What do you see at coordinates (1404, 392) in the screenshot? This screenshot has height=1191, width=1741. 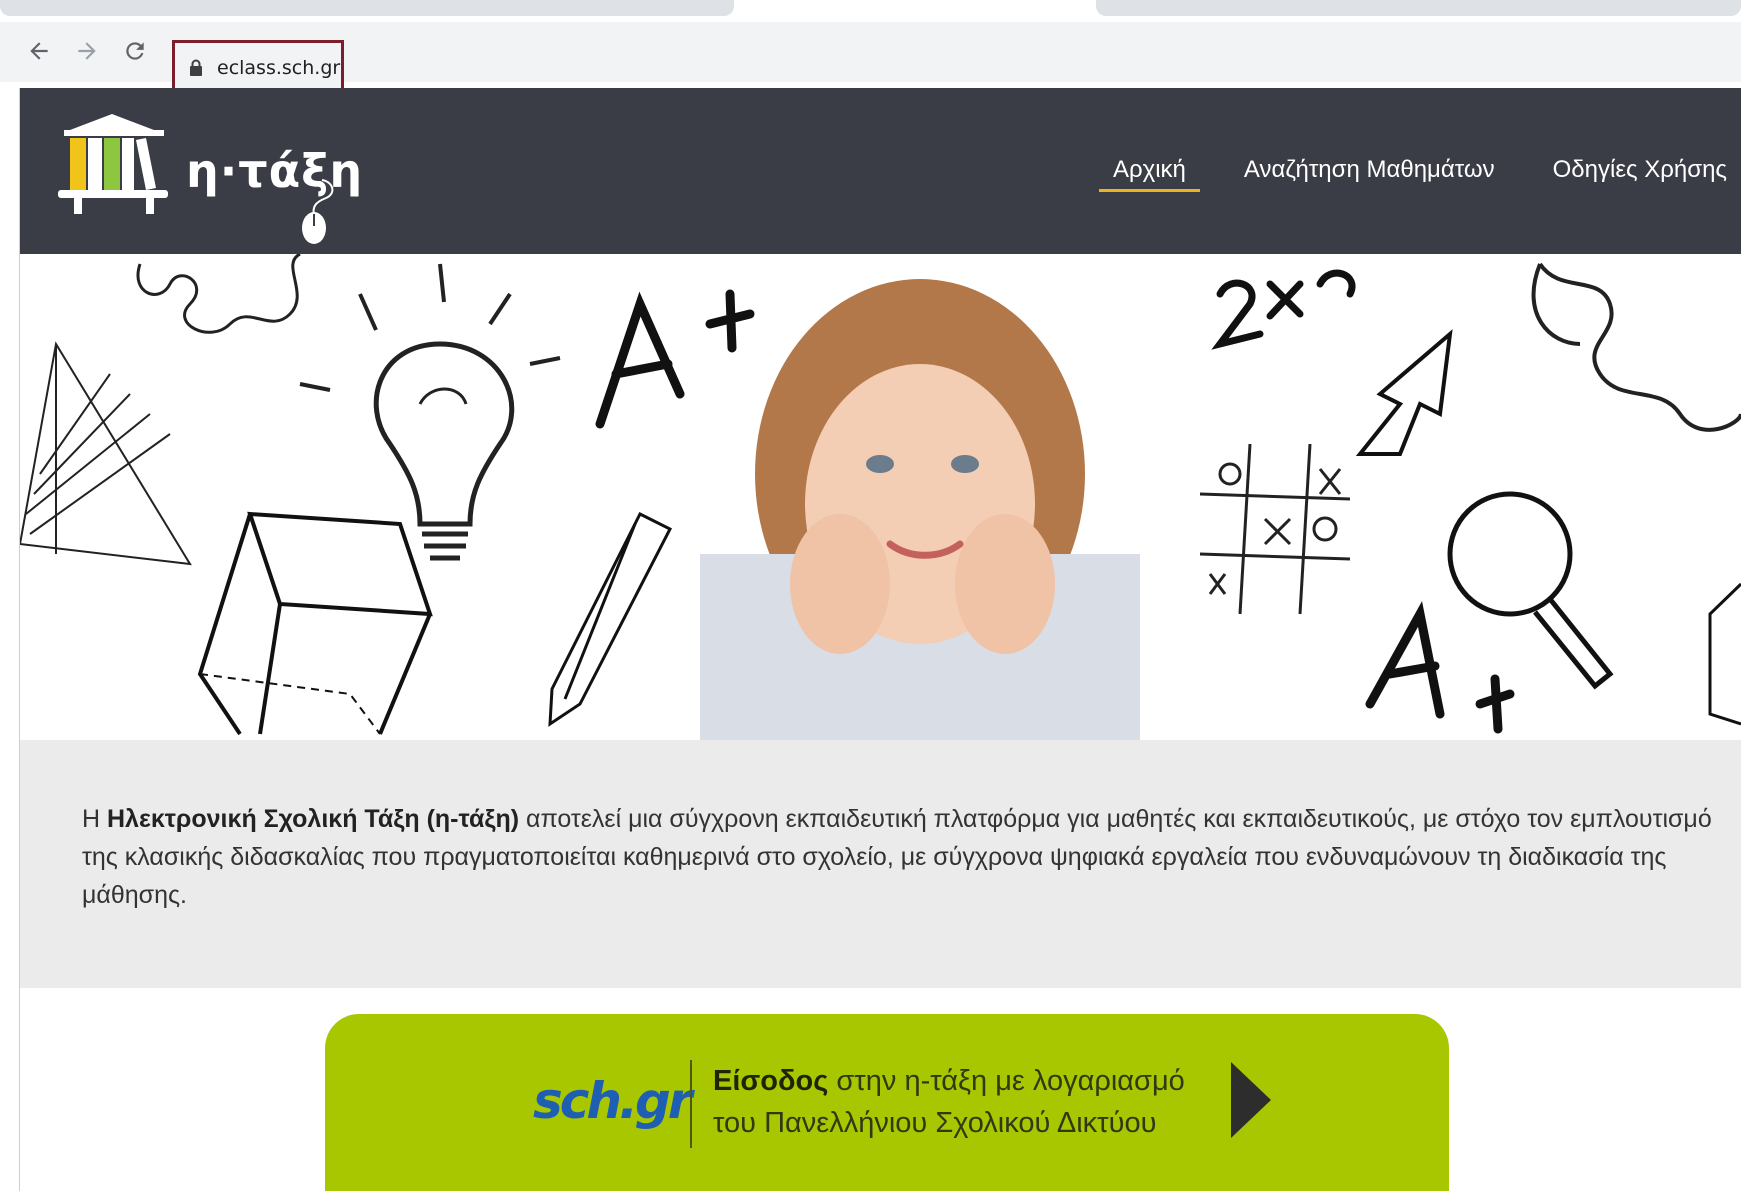 I see `arrow-icon` at bounding box center [1404, 392].